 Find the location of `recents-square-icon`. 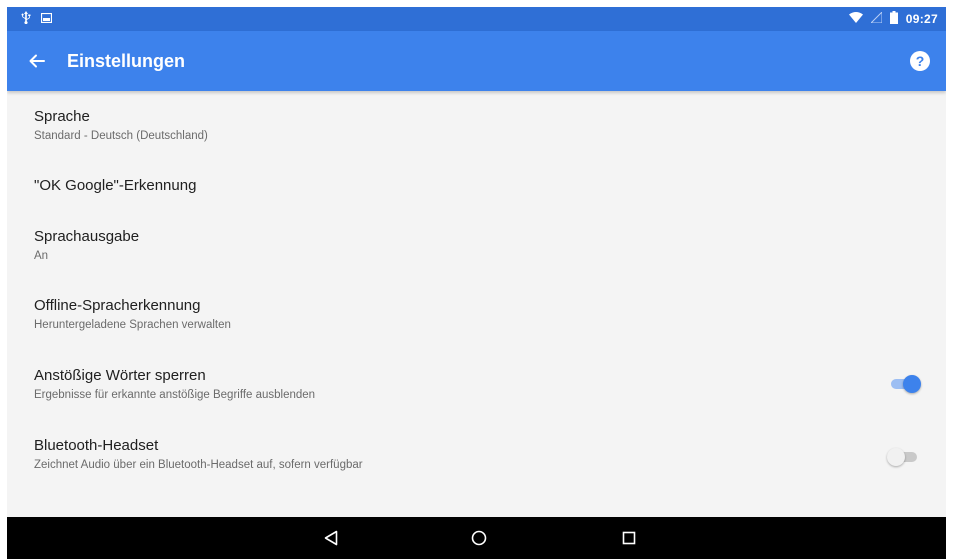

recents-square-icon is located at coordinates (629, 538).